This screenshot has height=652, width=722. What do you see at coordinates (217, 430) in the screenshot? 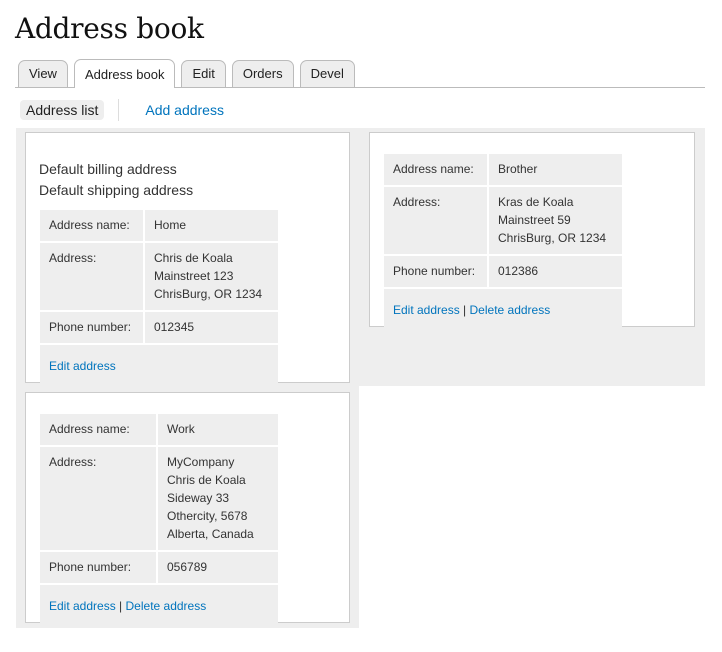
I see `address-name-value: Work` at bounding box center [217, 430].